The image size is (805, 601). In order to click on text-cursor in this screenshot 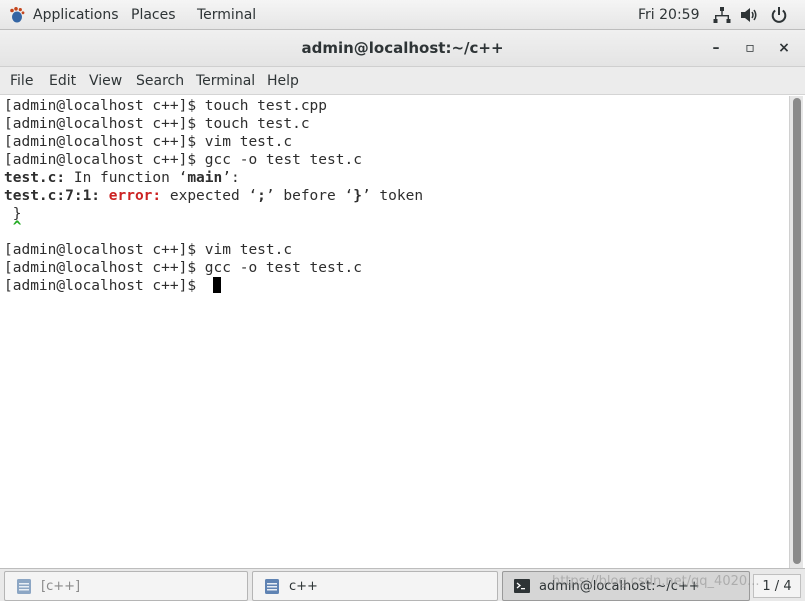, I will do `click(217, 285)`.